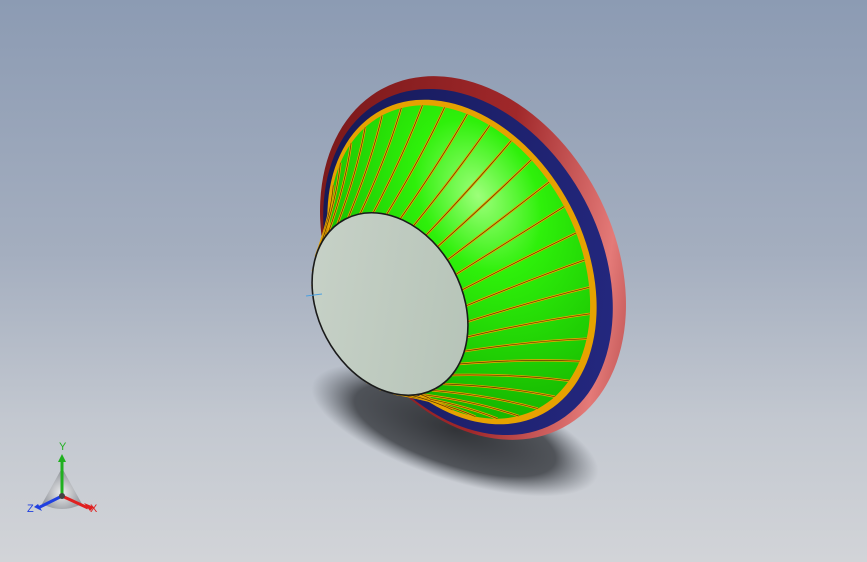 This screenshot has height=562, width=867. I want to click on triad-y-label: Y, so click(63, 447).